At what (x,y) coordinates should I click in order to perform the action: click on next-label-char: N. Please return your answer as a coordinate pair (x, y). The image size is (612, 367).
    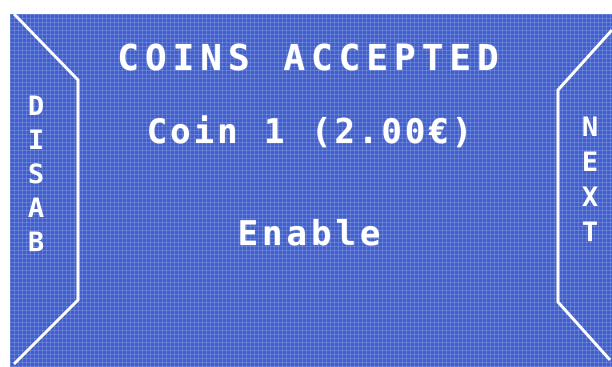
    Looking at the image, I should click on (590, 127).